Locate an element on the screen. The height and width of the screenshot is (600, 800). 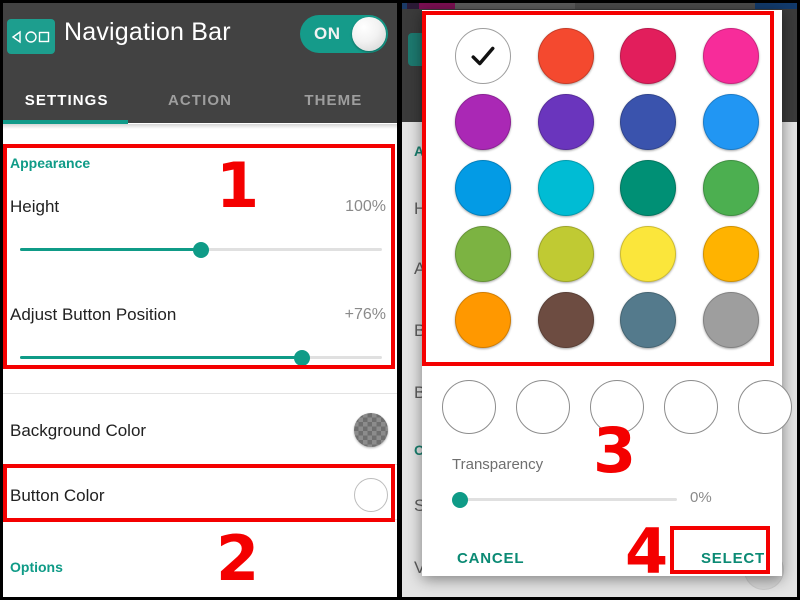
color-swatch-white-selected is located at coordinates (483, 56).